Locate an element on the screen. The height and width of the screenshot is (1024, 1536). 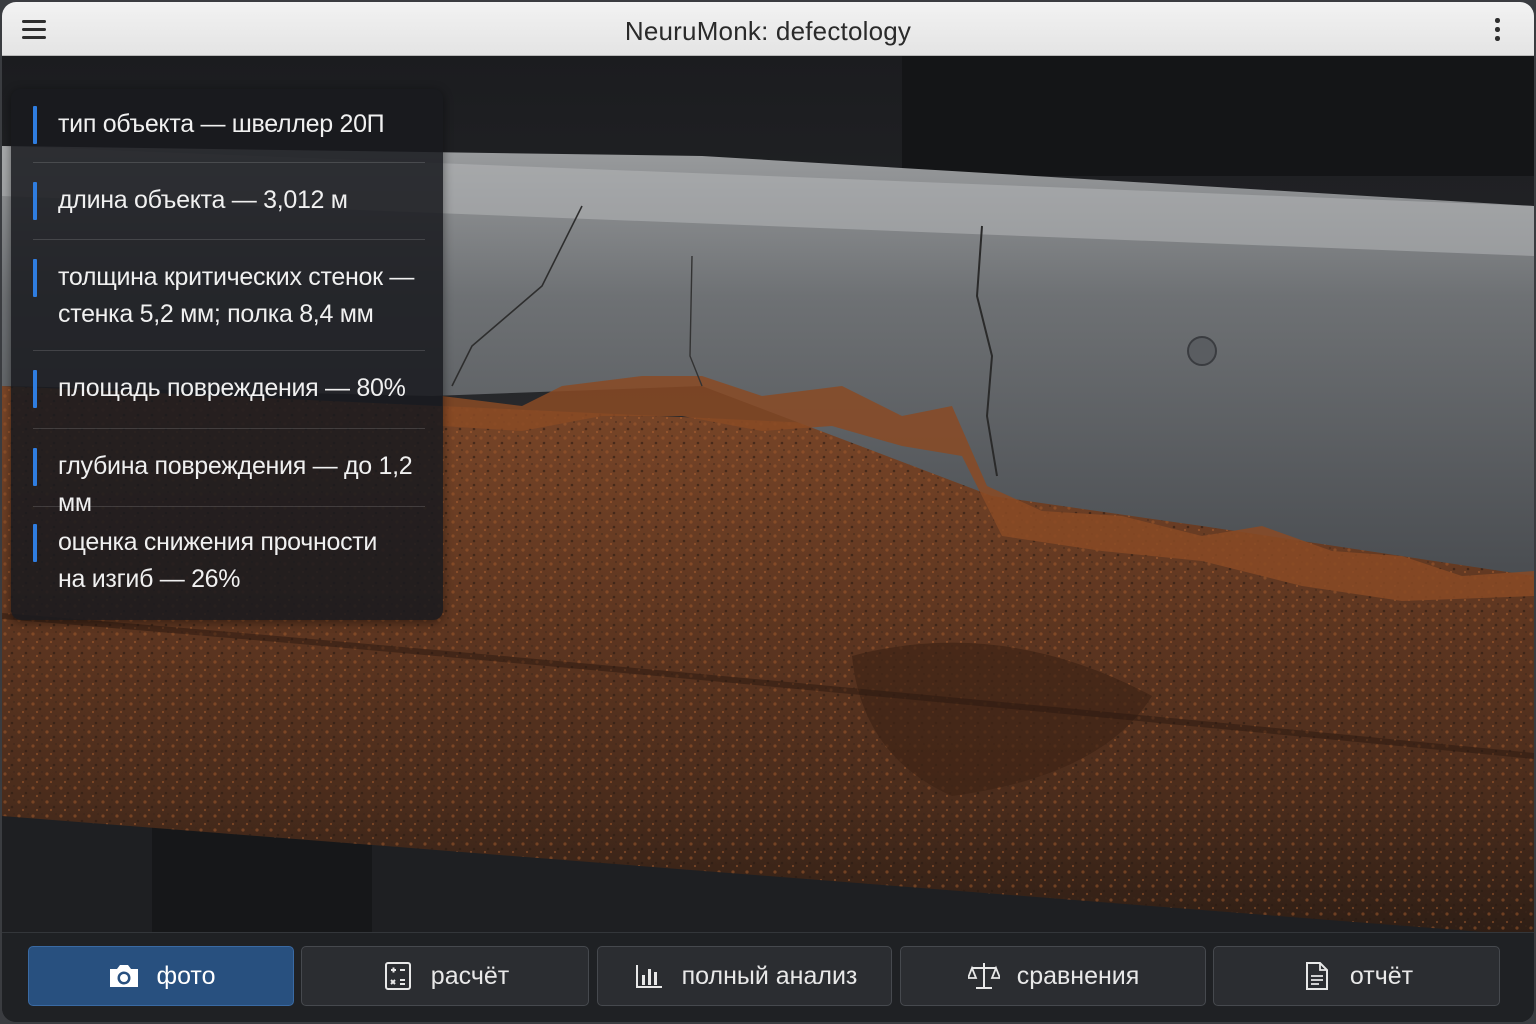
bar-chart-icon is located at coordinates (649, 976).